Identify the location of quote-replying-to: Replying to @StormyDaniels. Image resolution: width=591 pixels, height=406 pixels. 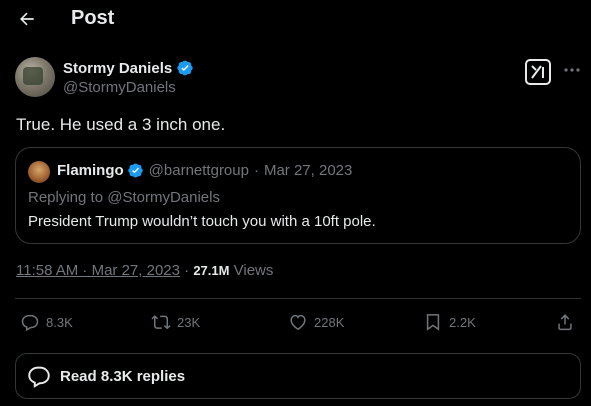
(124, 197).